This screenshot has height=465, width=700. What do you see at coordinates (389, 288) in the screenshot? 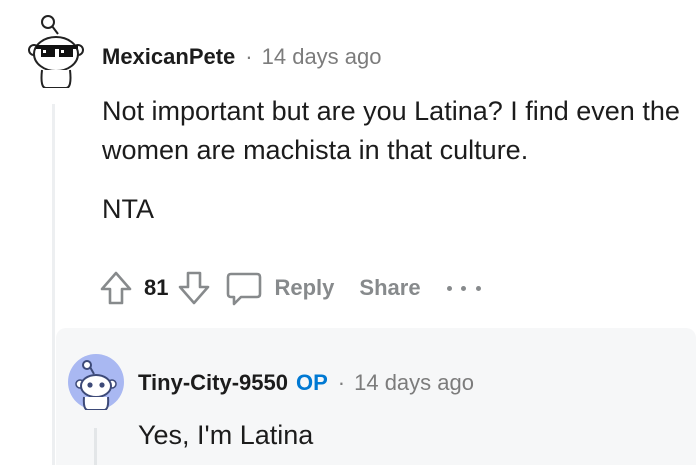
I see `share-button: Share` at bounding box center [389, 288].